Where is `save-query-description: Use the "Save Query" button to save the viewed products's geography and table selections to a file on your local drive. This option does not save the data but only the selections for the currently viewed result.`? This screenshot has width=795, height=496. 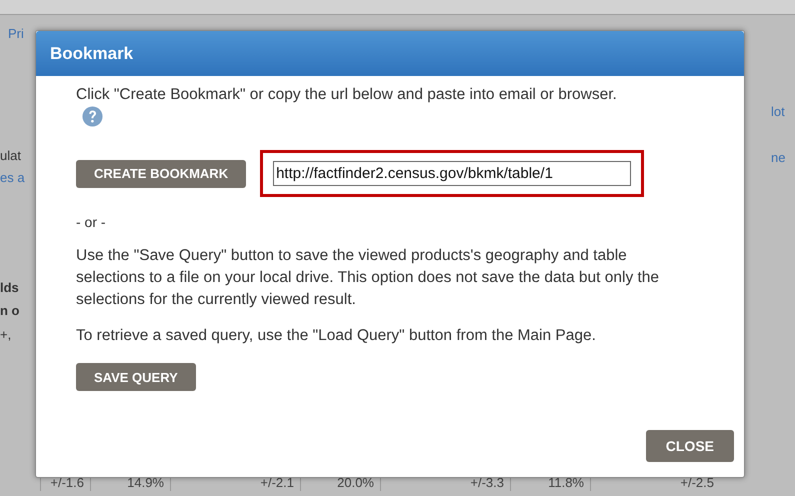 save-query-description: Use the "Save Query" button to save the viewed products's geography and table selections to a file on your local drive. This option does not save the data but only the selections for the currently viewed result. is located at coordinates (368, 278).